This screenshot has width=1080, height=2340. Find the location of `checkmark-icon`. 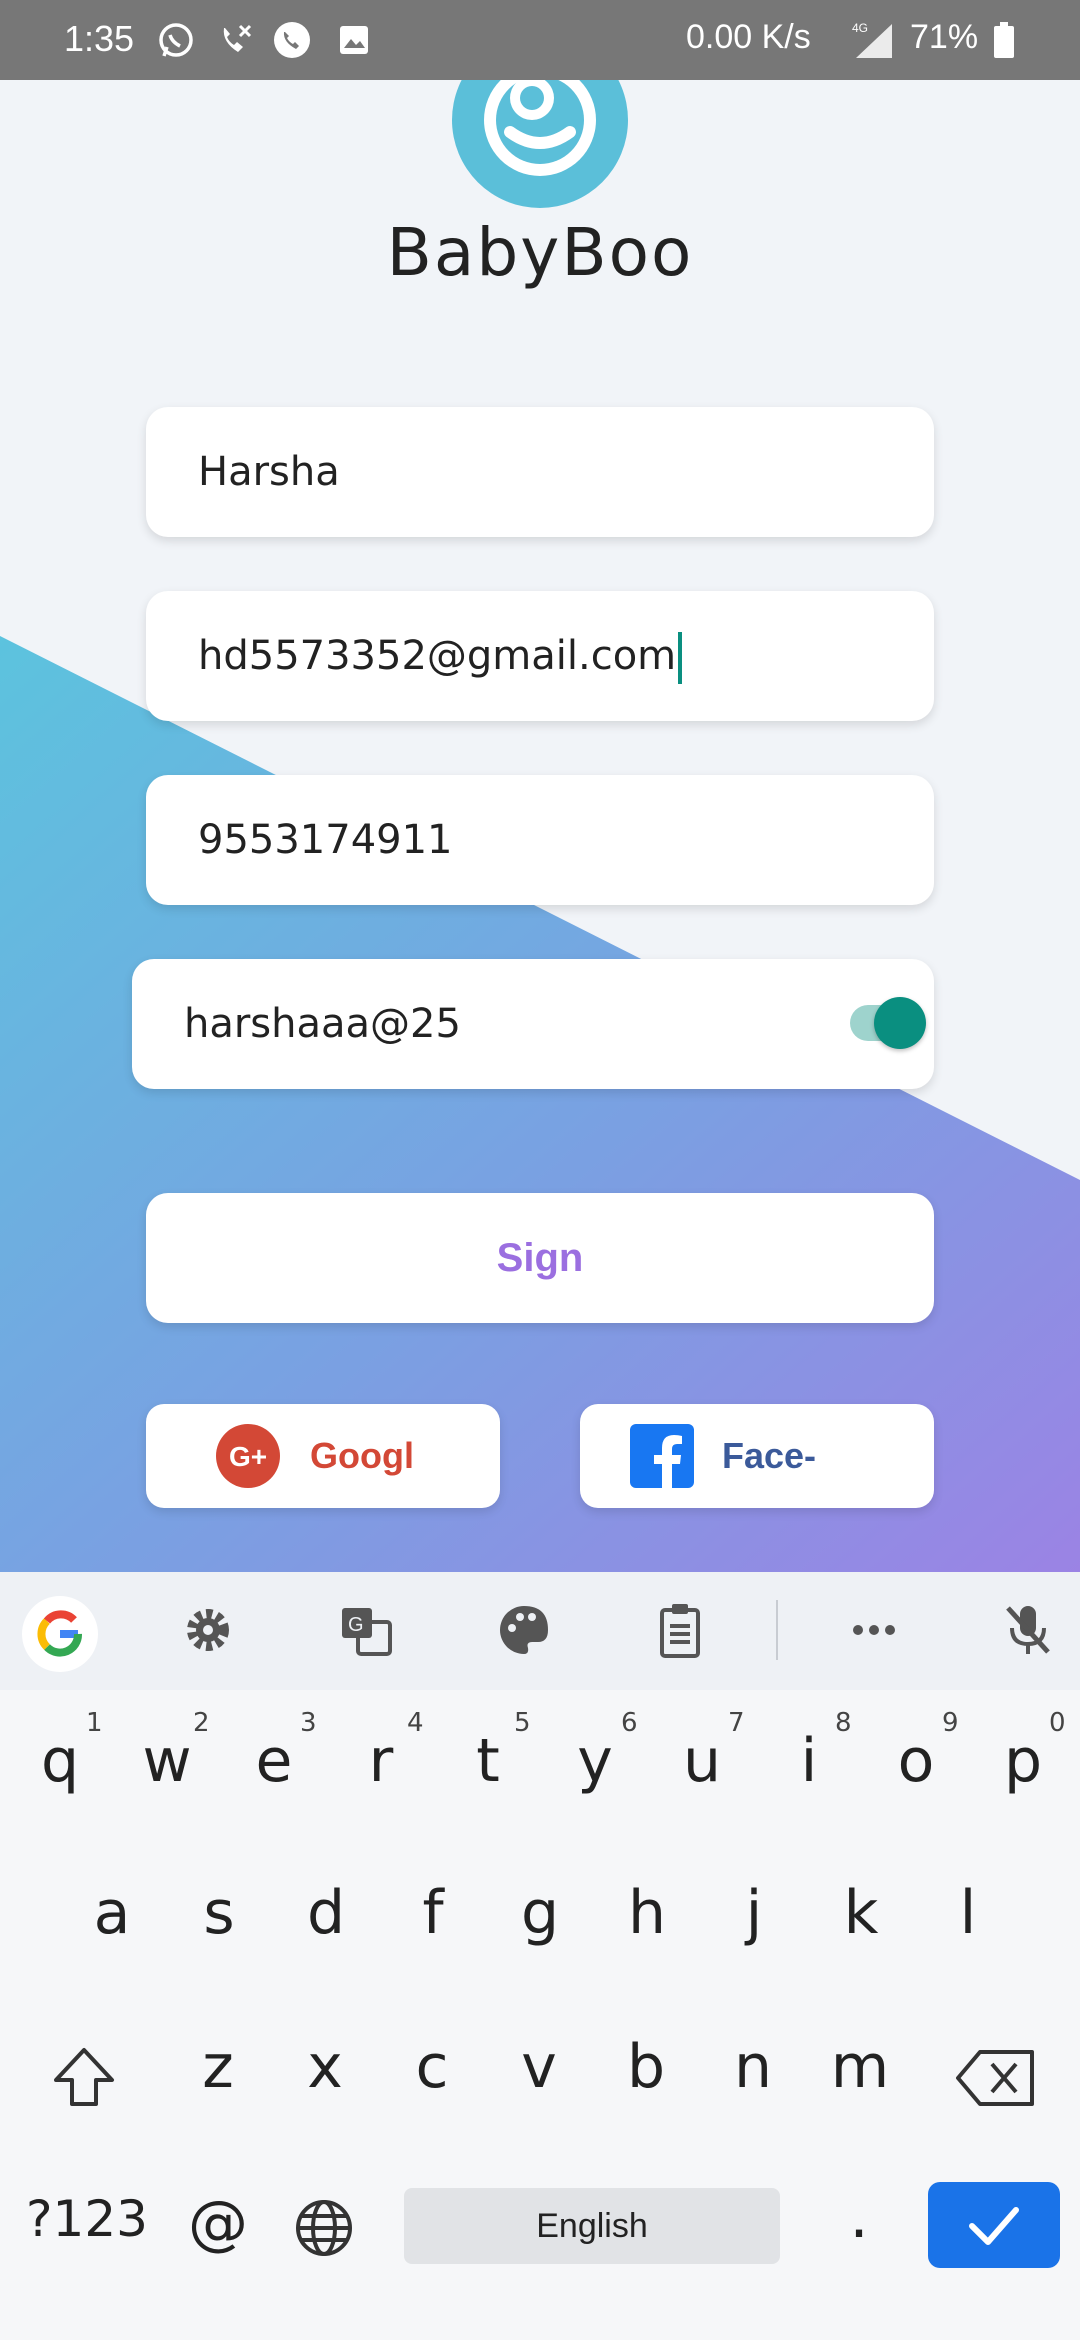

checkmark-icon is located at coordinates (994, 2226).